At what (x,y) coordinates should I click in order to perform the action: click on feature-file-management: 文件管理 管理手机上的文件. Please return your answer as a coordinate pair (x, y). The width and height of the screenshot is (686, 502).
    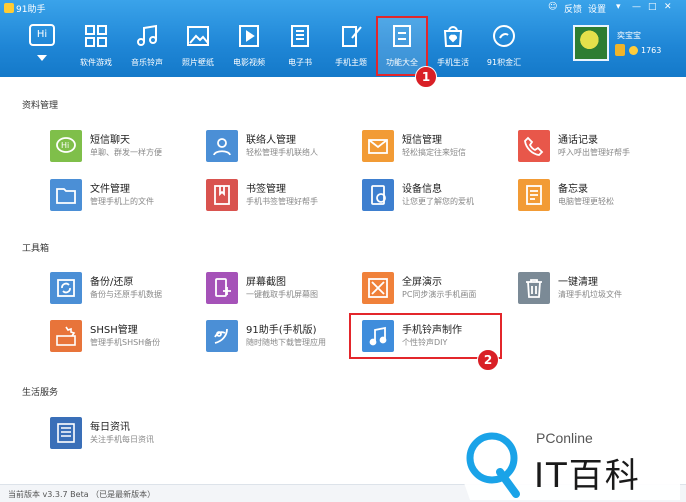
    Looking at the image, I should click on (130, 196).